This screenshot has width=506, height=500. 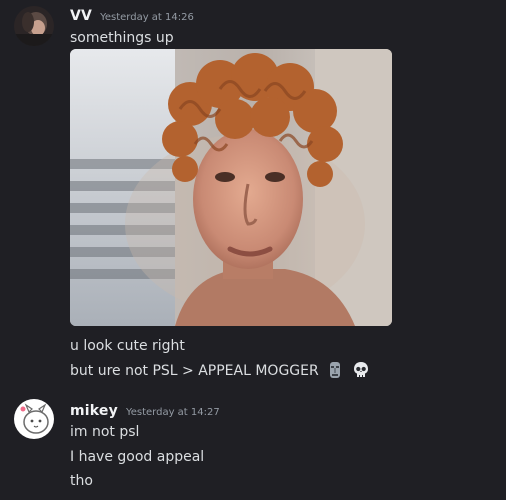 I want to click on skull-emoji, so click(x=361, y=370).